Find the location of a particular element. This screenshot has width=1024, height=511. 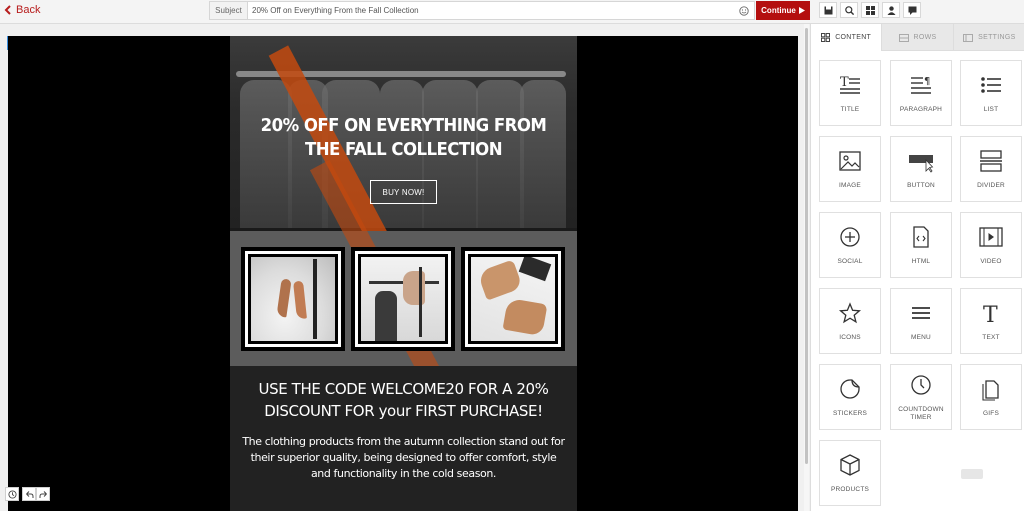

social-icon is located at coordinates (850, 236).